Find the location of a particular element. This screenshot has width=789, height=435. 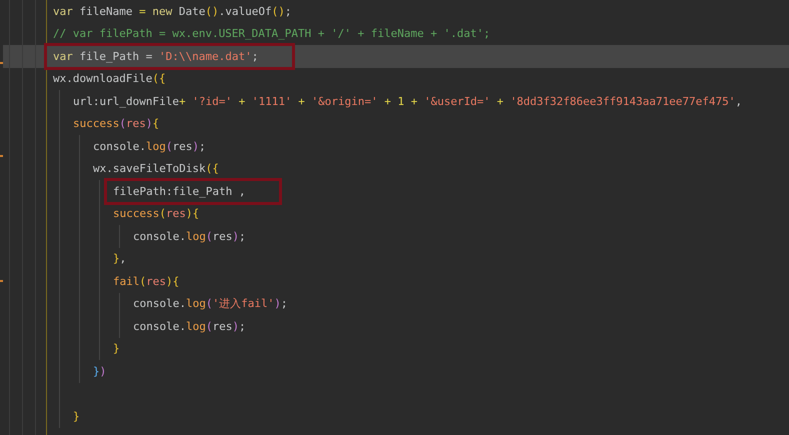

code-line: // var filePath = wx.env.USER_DATA_PATH + '/' + fileName + '.dat'; is located at coordinates (271, 33).